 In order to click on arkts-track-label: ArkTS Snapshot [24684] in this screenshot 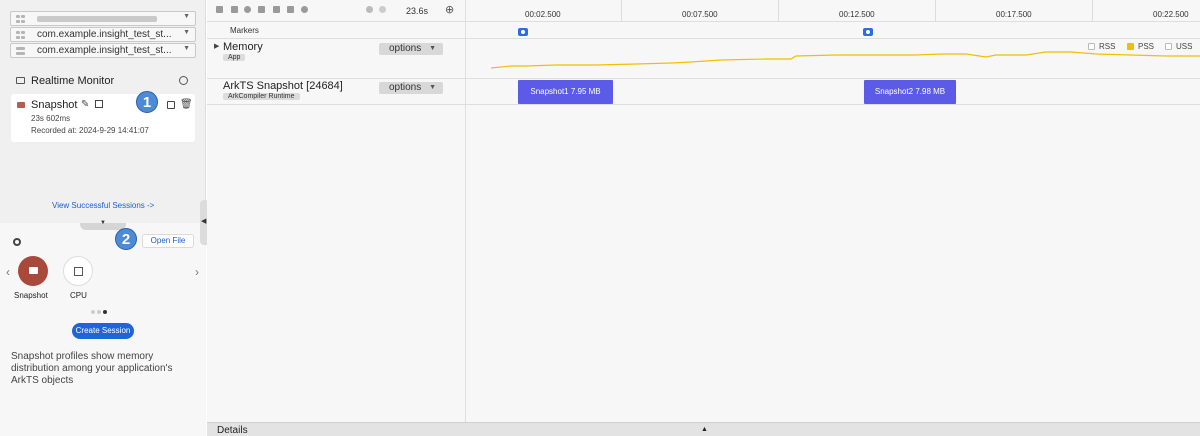, I will do `click(283, 86)`.